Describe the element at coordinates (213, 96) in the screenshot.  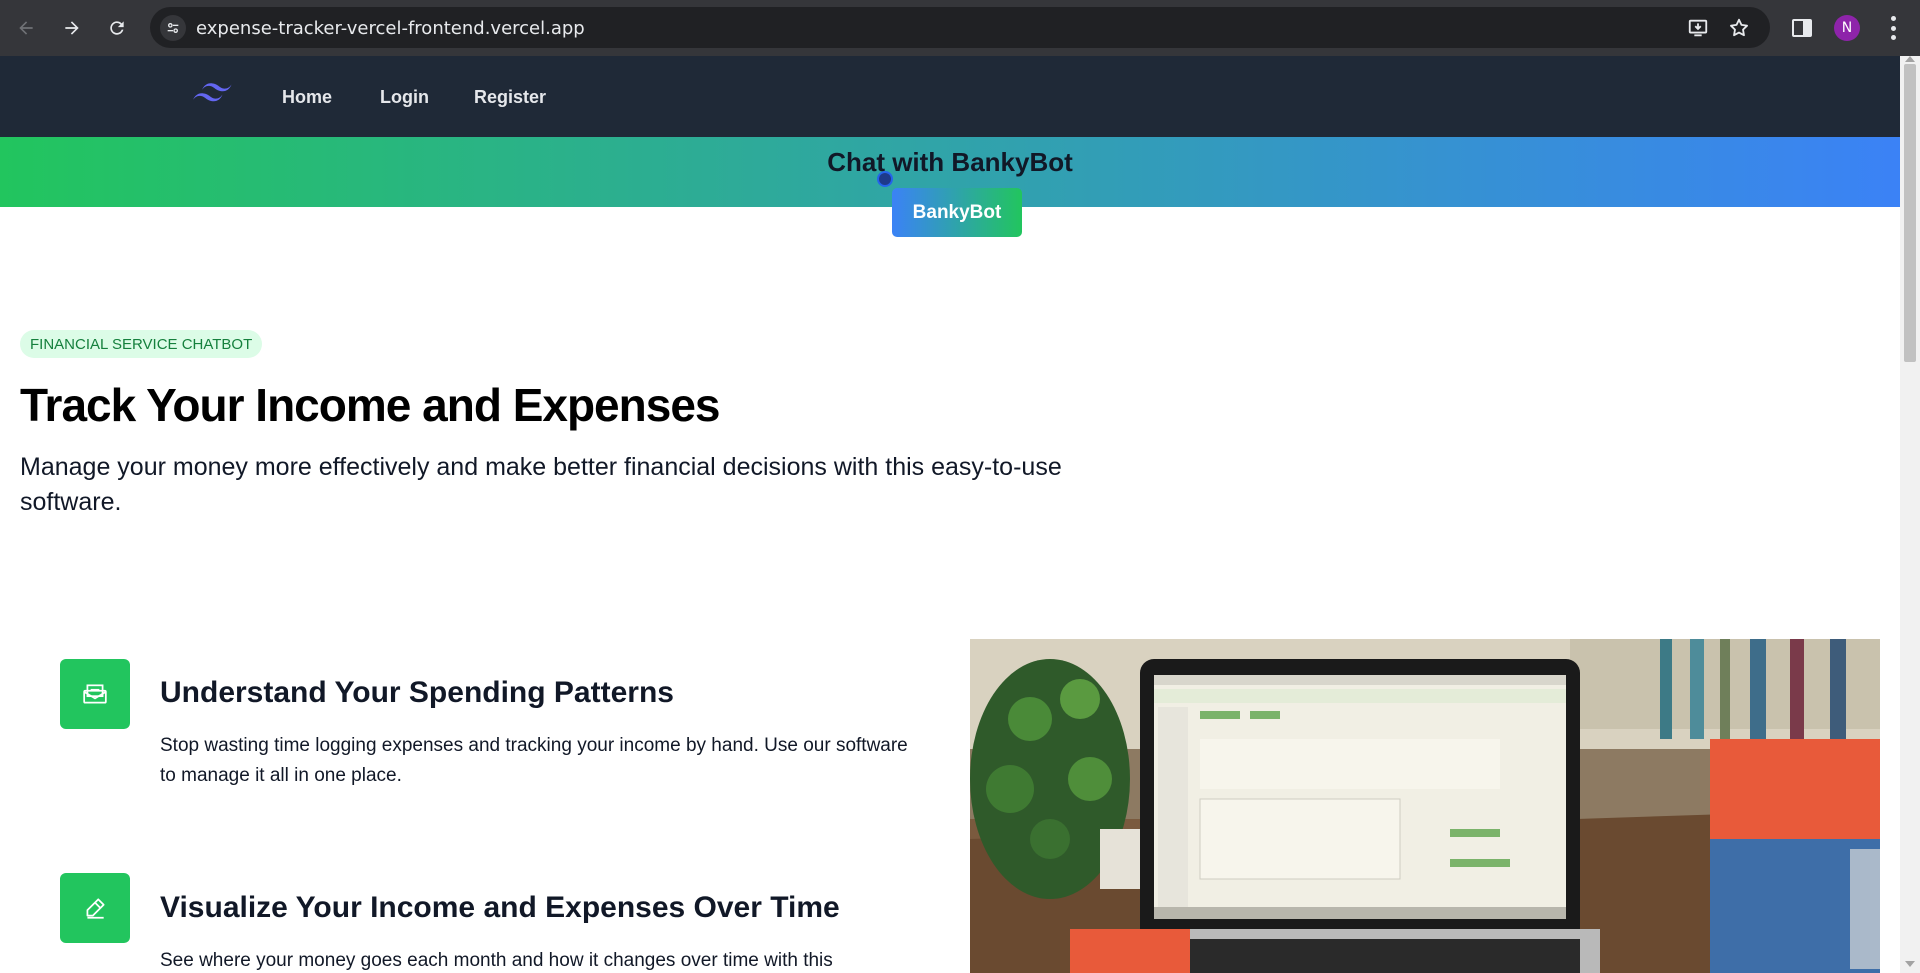
I see `tailwind-logo-icon` at that location.